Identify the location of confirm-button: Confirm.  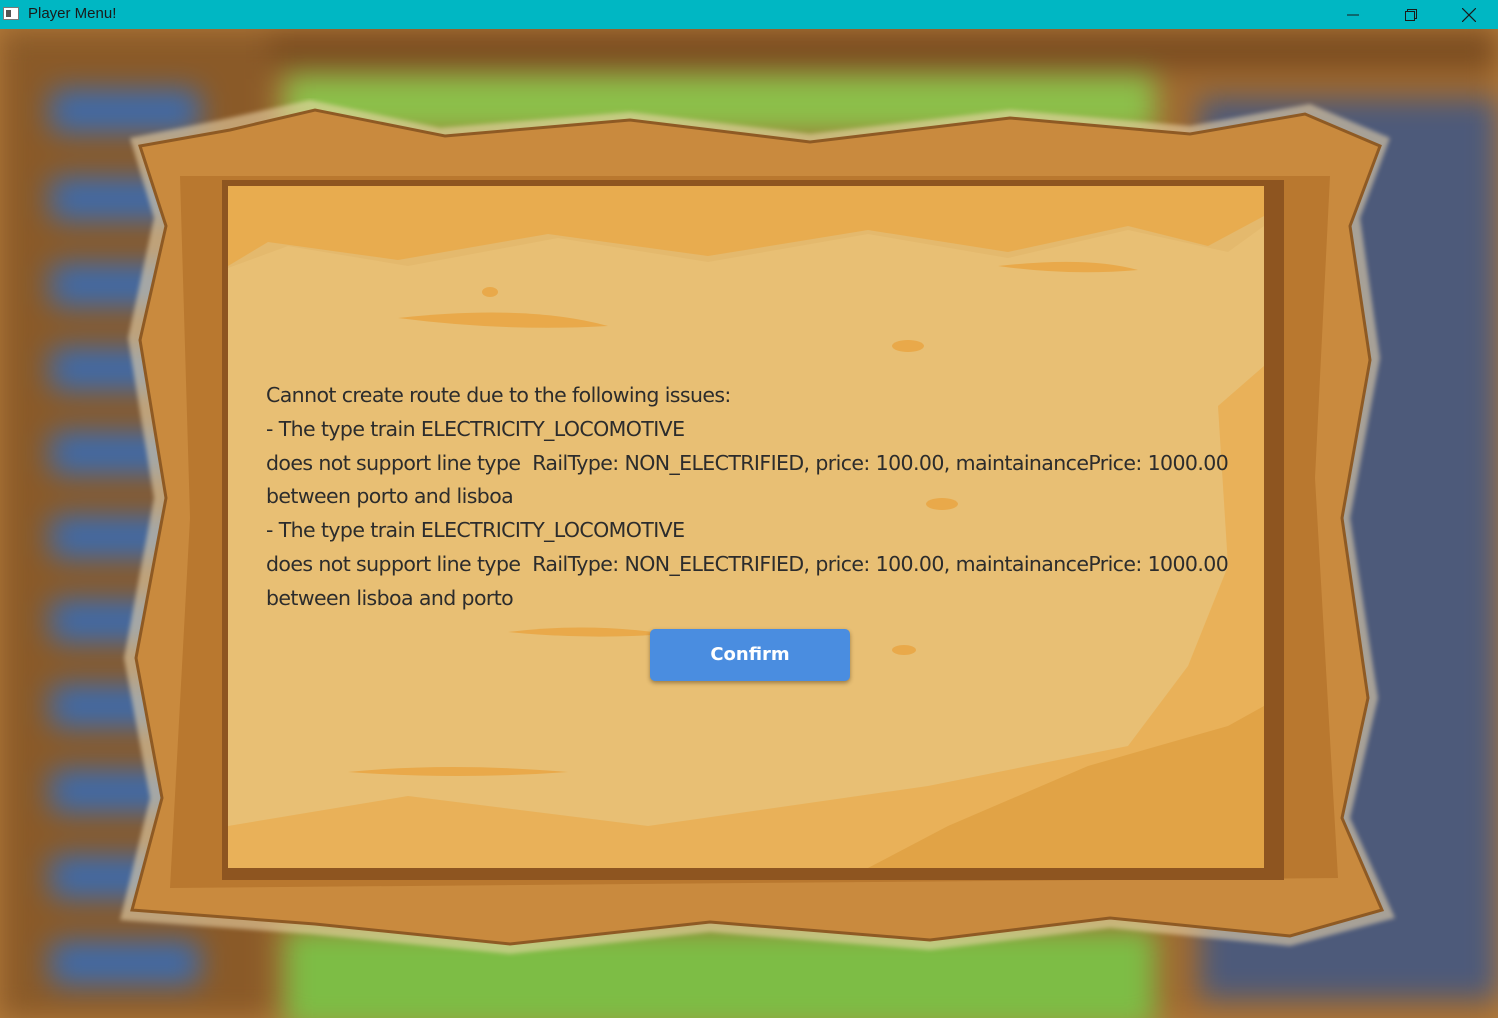
(750, 655).